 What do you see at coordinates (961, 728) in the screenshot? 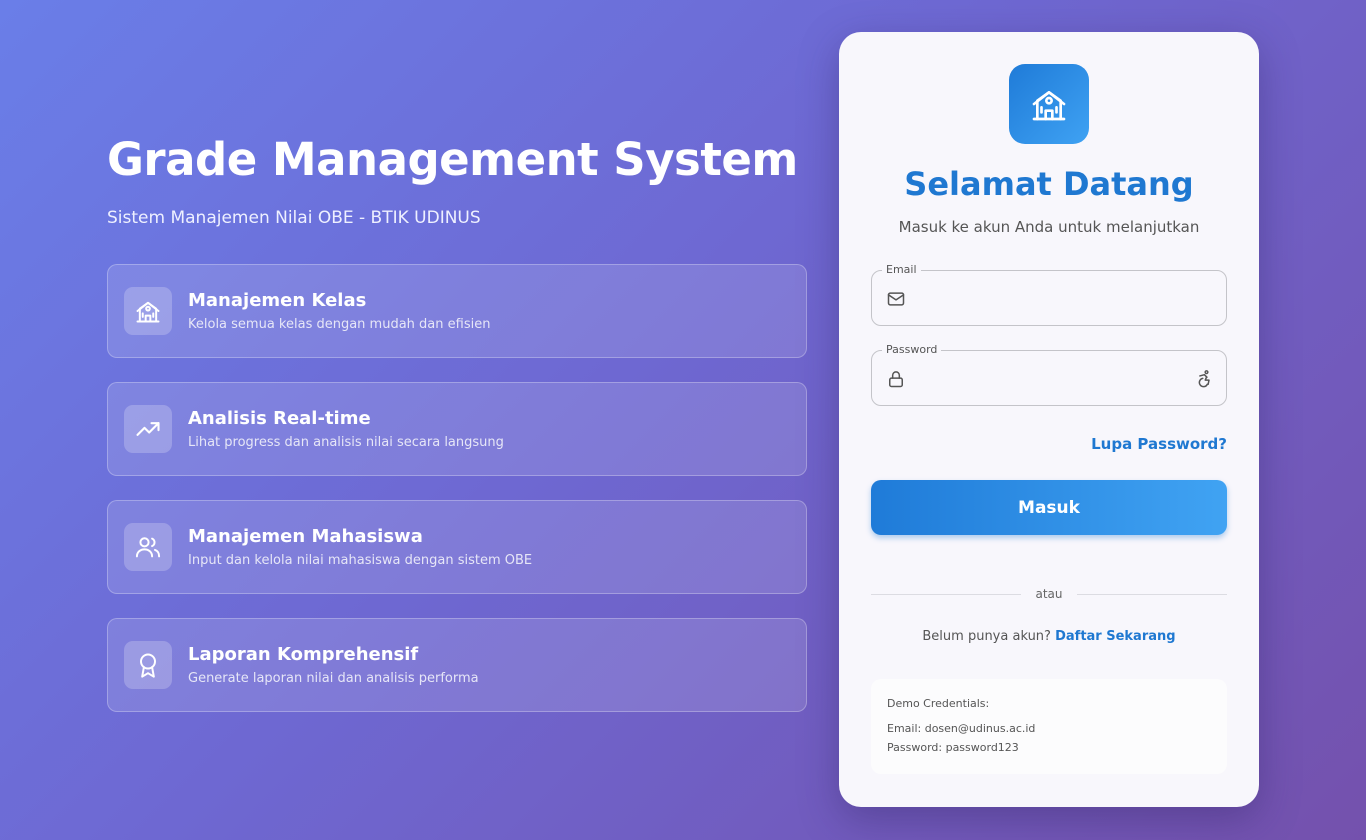
I see `demo-email: Email: dosen@udinus.ac.id` at bounding box center [961, 728].